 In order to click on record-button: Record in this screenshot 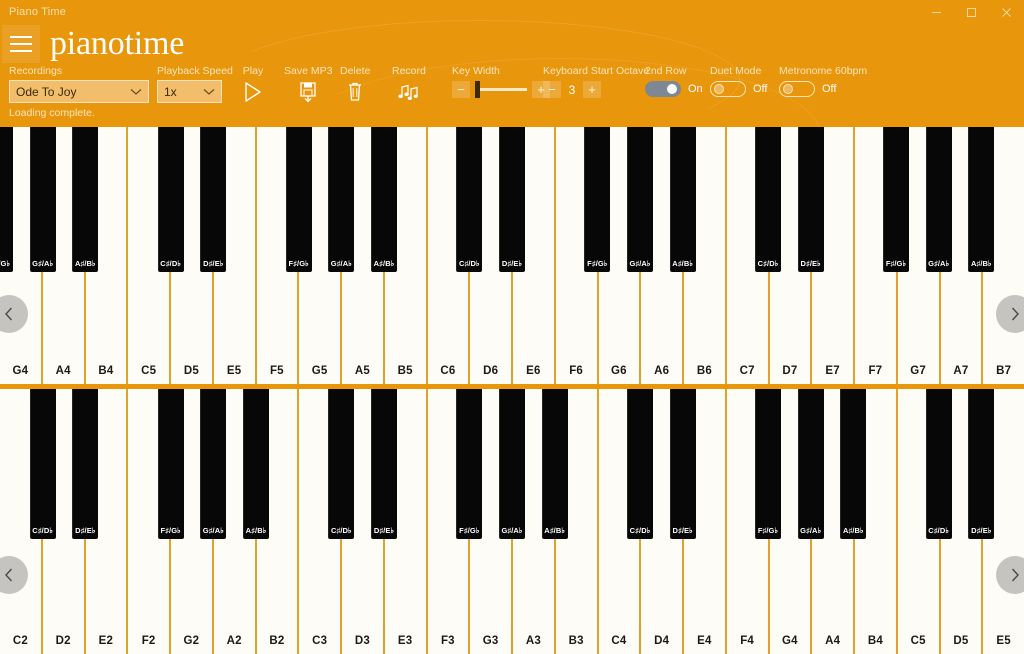, I will do `click(409, 85)`.